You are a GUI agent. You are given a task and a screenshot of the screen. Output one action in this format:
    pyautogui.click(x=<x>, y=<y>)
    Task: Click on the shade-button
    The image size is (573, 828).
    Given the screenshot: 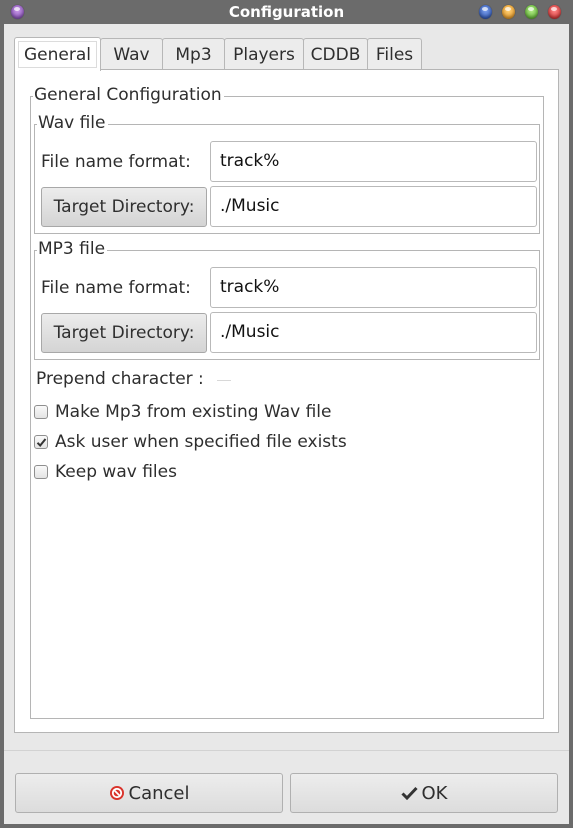 What is the action you would take?
    pyautogui.click(x=485, y=12)
    